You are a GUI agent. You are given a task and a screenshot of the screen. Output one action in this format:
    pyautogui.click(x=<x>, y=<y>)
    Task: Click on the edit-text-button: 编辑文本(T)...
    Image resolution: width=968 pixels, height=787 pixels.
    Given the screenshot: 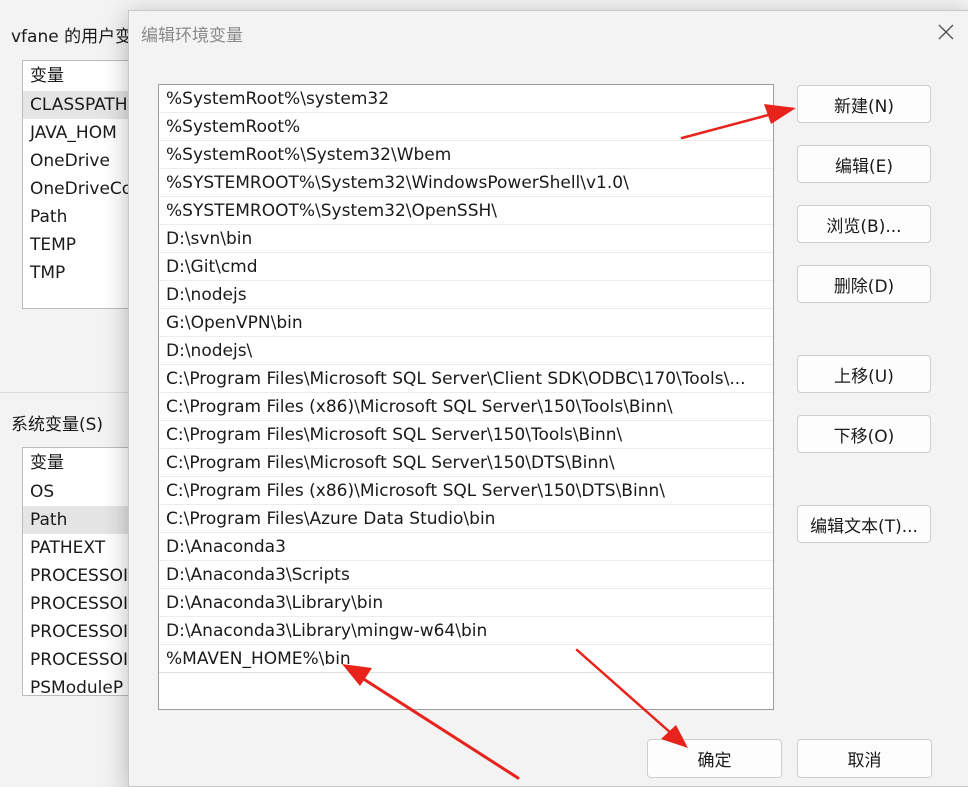 What is the action you would take?
    pyautogui.click(x=864, y=524)
    